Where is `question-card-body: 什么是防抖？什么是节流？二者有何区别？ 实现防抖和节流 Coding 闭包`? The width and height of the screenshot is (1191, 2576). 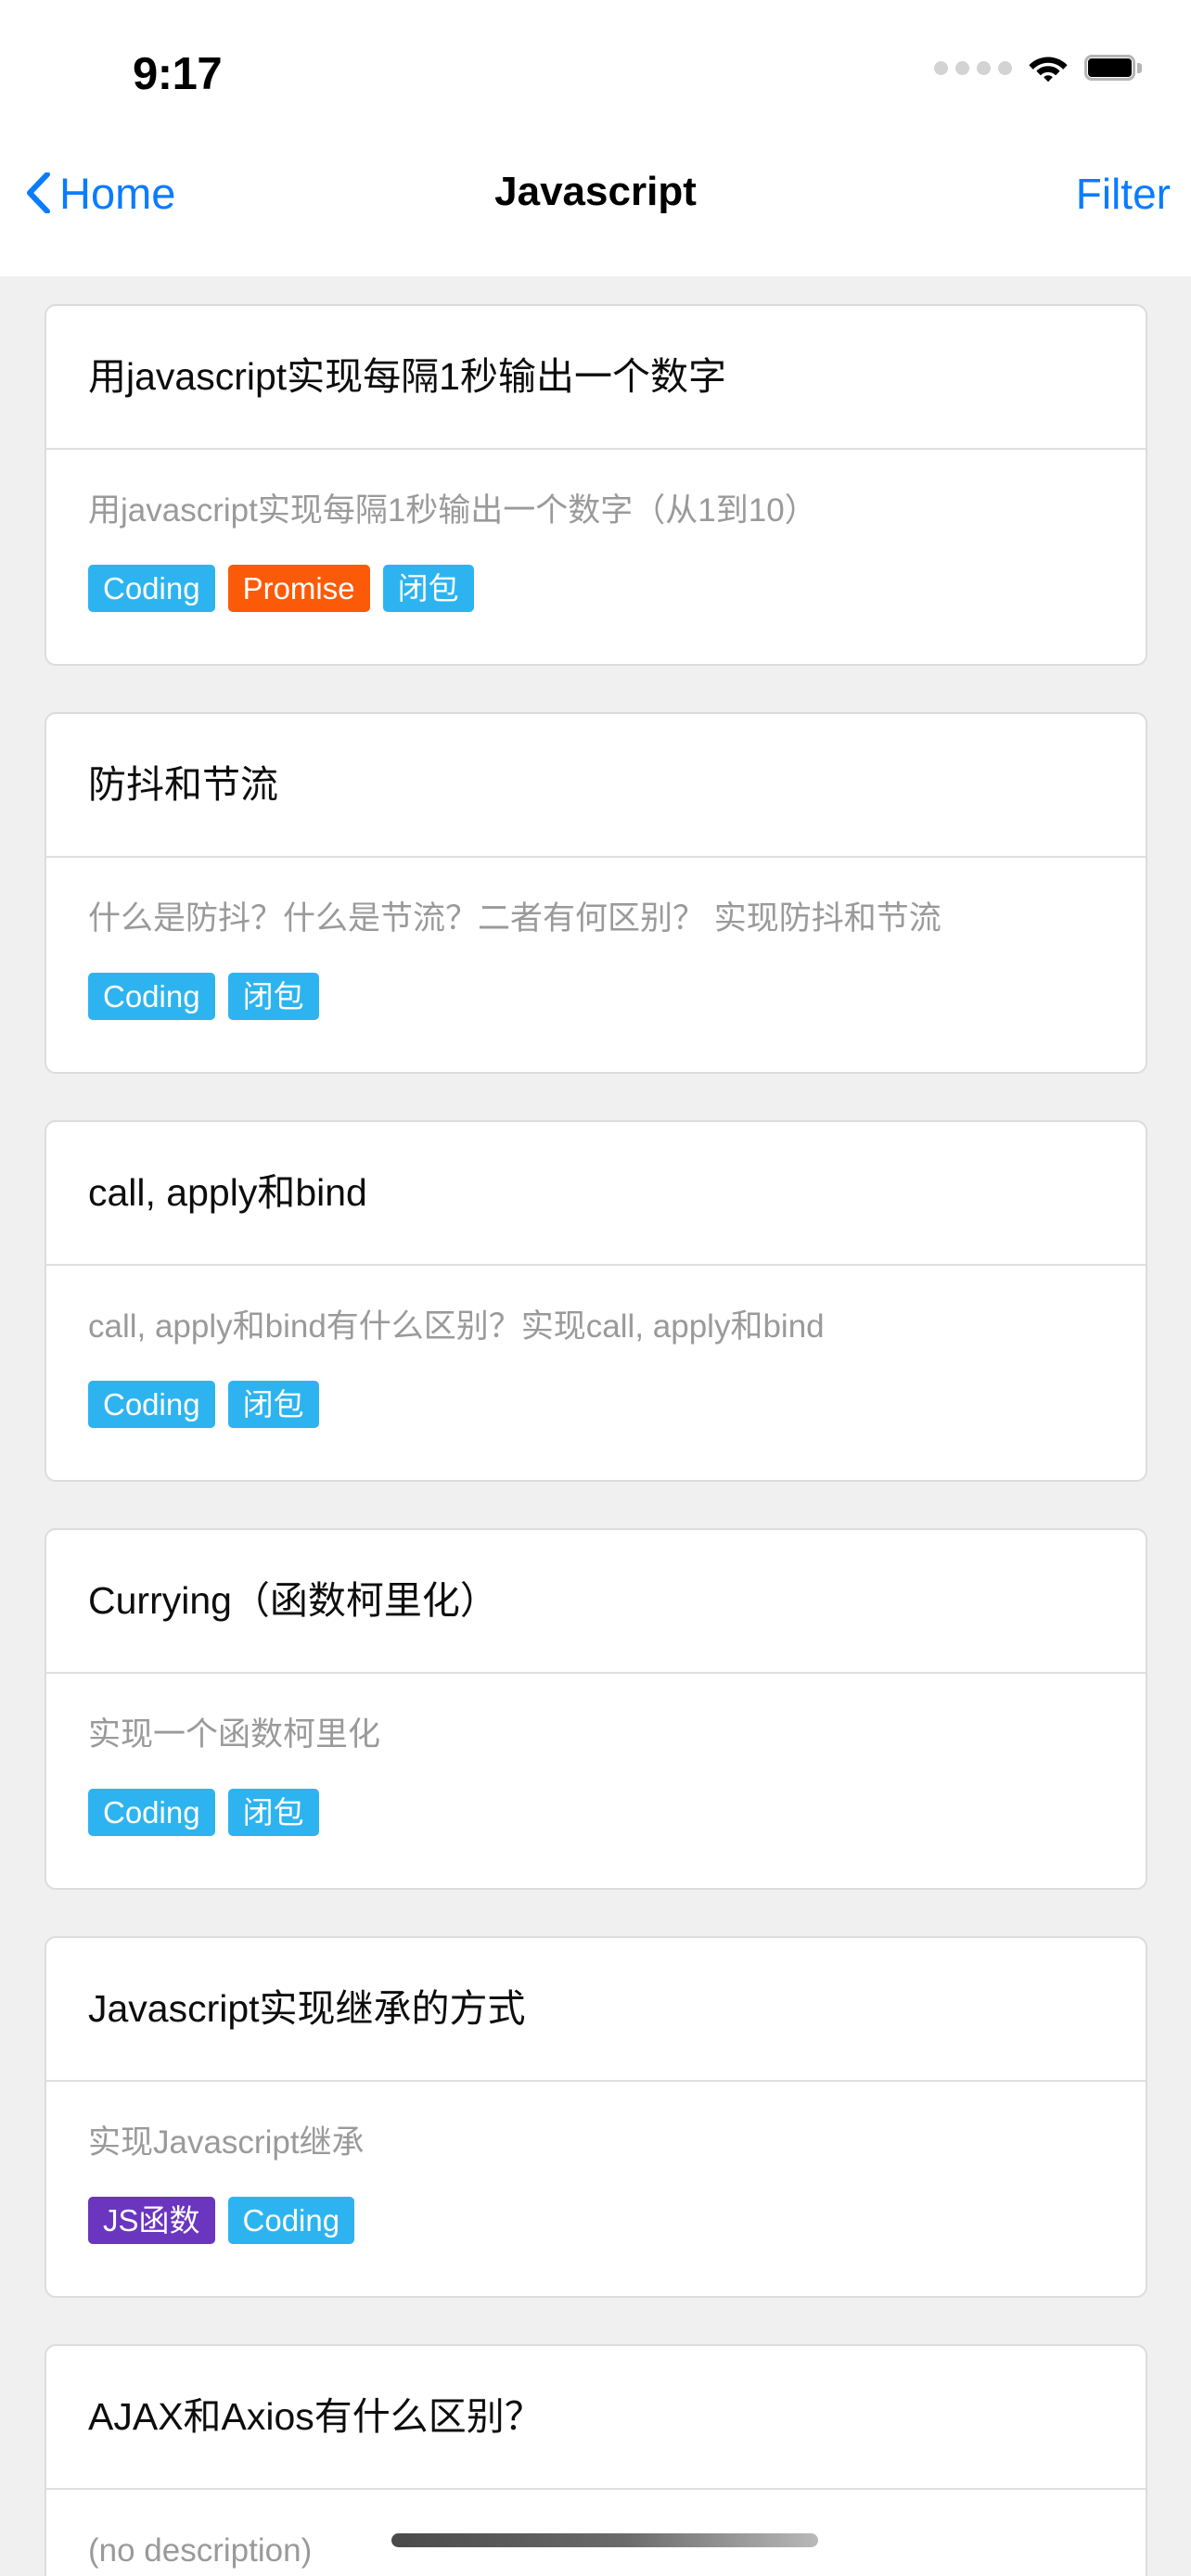
question-card-body: 什么是防抖？什么是节流？二者有何区别？ 实现防抖和节流 Coding 闭包 is located at coordinates (596, 939).